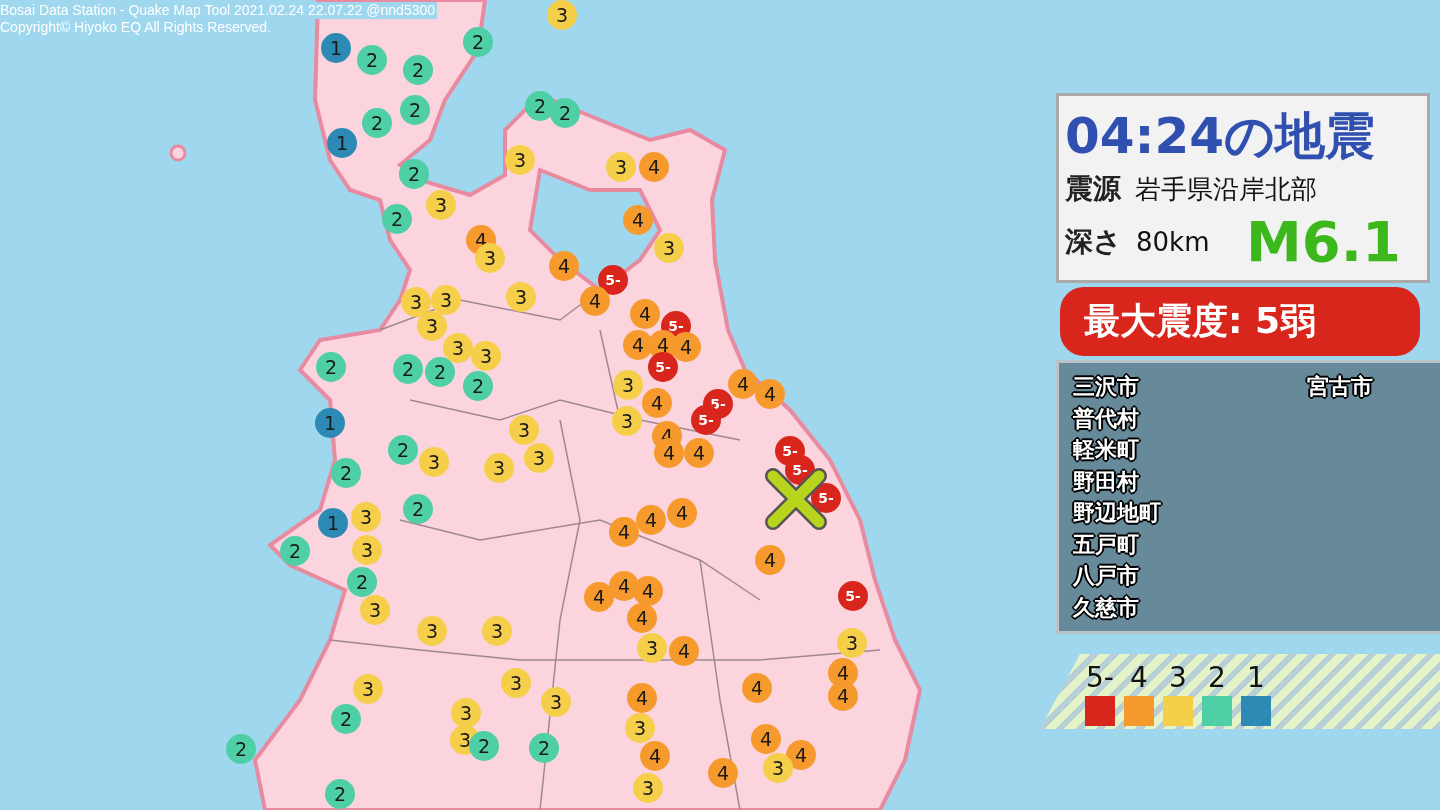 The height and width of the screenshot is (810, 1440). I want to click on legend-label: 4, so click(1139, 678).